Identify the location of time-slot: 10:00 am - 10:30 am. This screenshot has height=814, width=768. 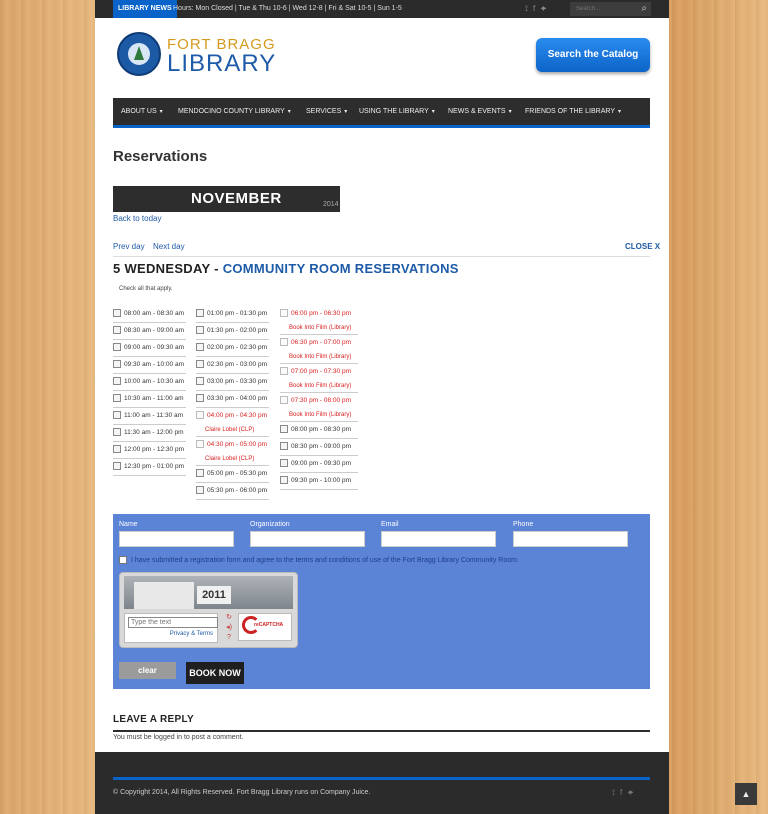
(149, 382).